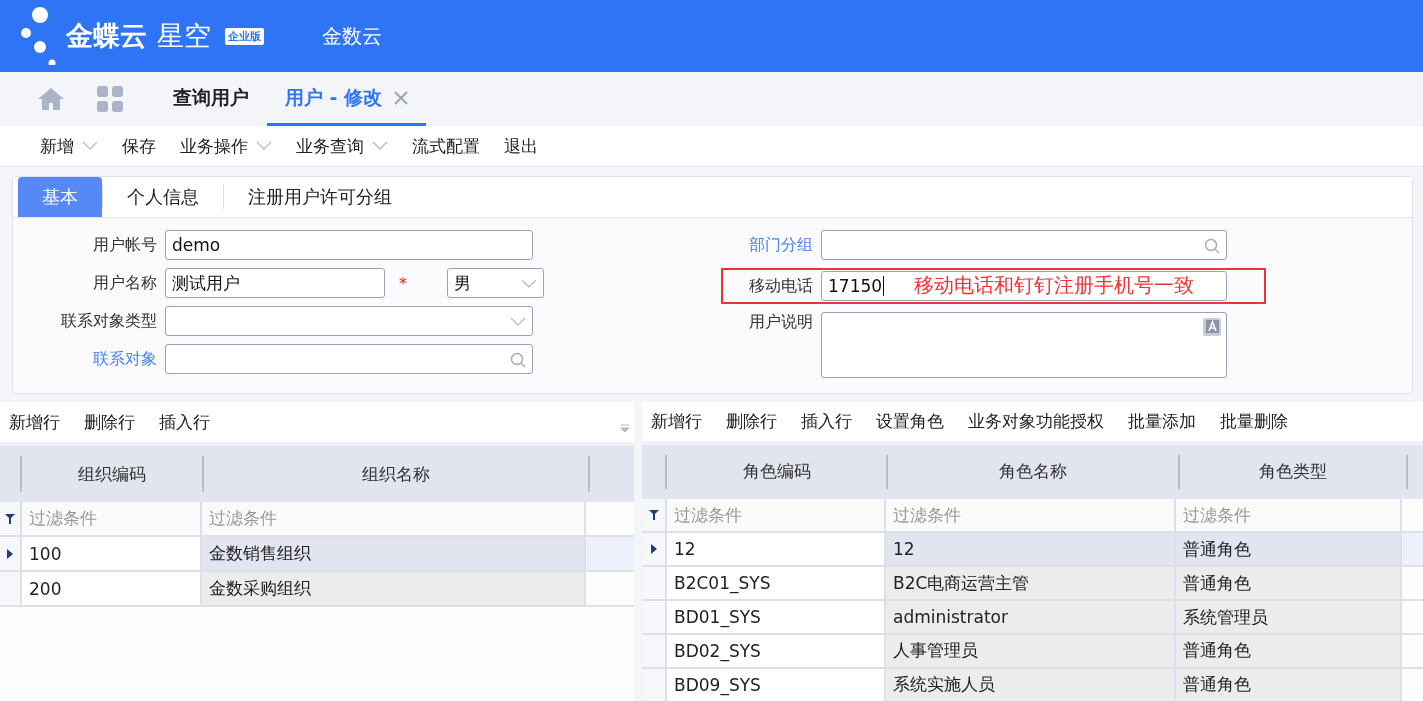 The width and height of the screenshot is (1423, 701). What do you see at coordinates (521, 146) in the screenshot?
I see `toolbar-button: 退出` at bounding box center [521, 146].